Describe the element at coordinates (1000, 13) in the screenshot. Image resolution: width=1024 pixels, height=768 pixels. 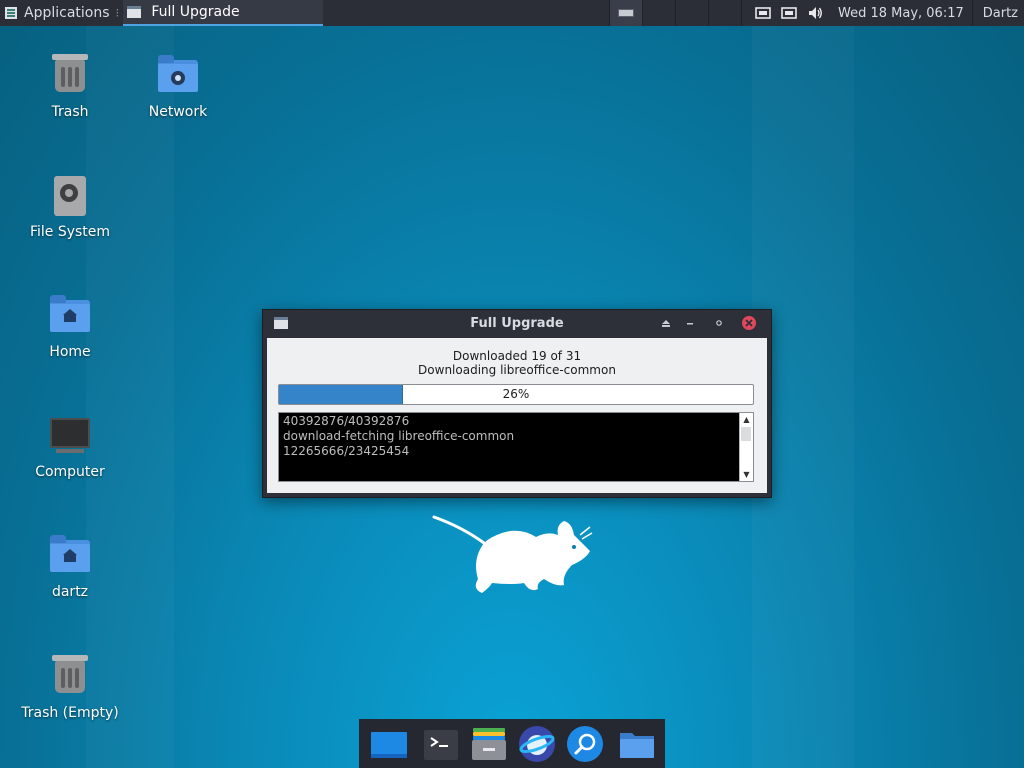
I see `user-menu: Dartz` at that location.